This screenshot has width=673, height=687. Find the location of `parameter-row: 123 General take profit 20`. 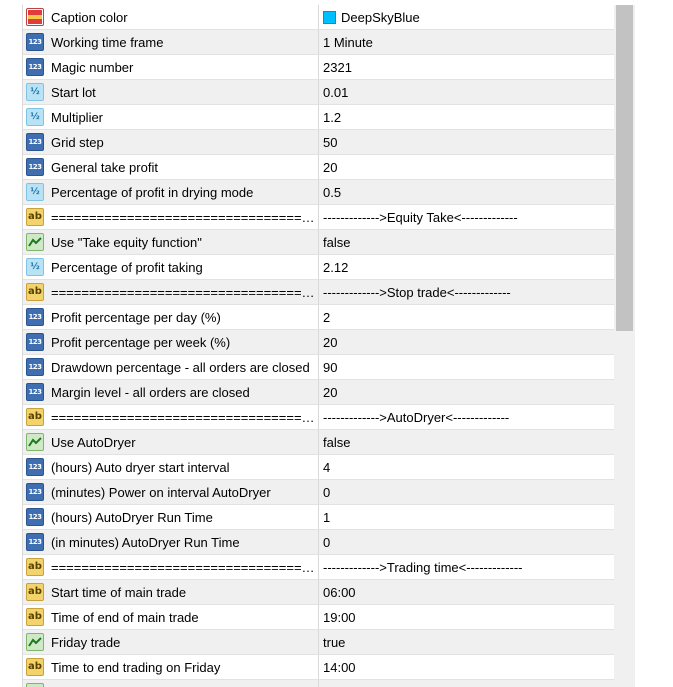

parameter-row: 123 General take profit 20 is located at coordinates (319, 167).